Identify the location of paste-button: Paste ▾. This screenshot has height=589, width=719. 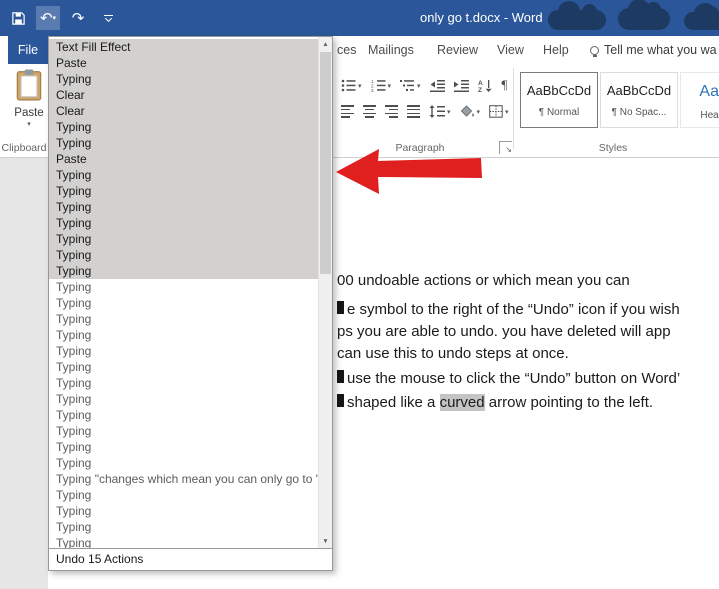
(29, 98).